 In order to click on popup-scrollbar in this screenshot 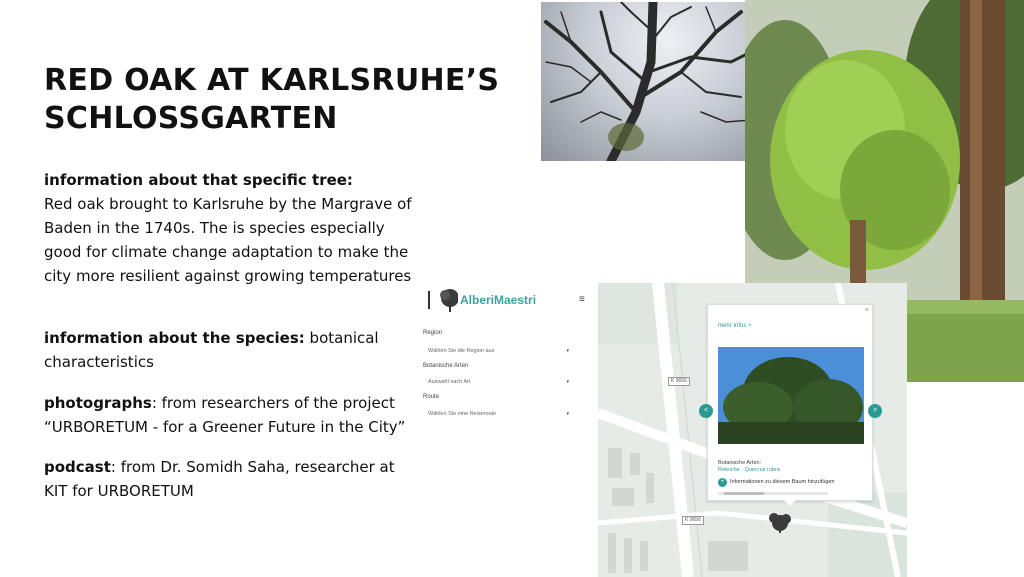, I will do `click(773, 493)`.